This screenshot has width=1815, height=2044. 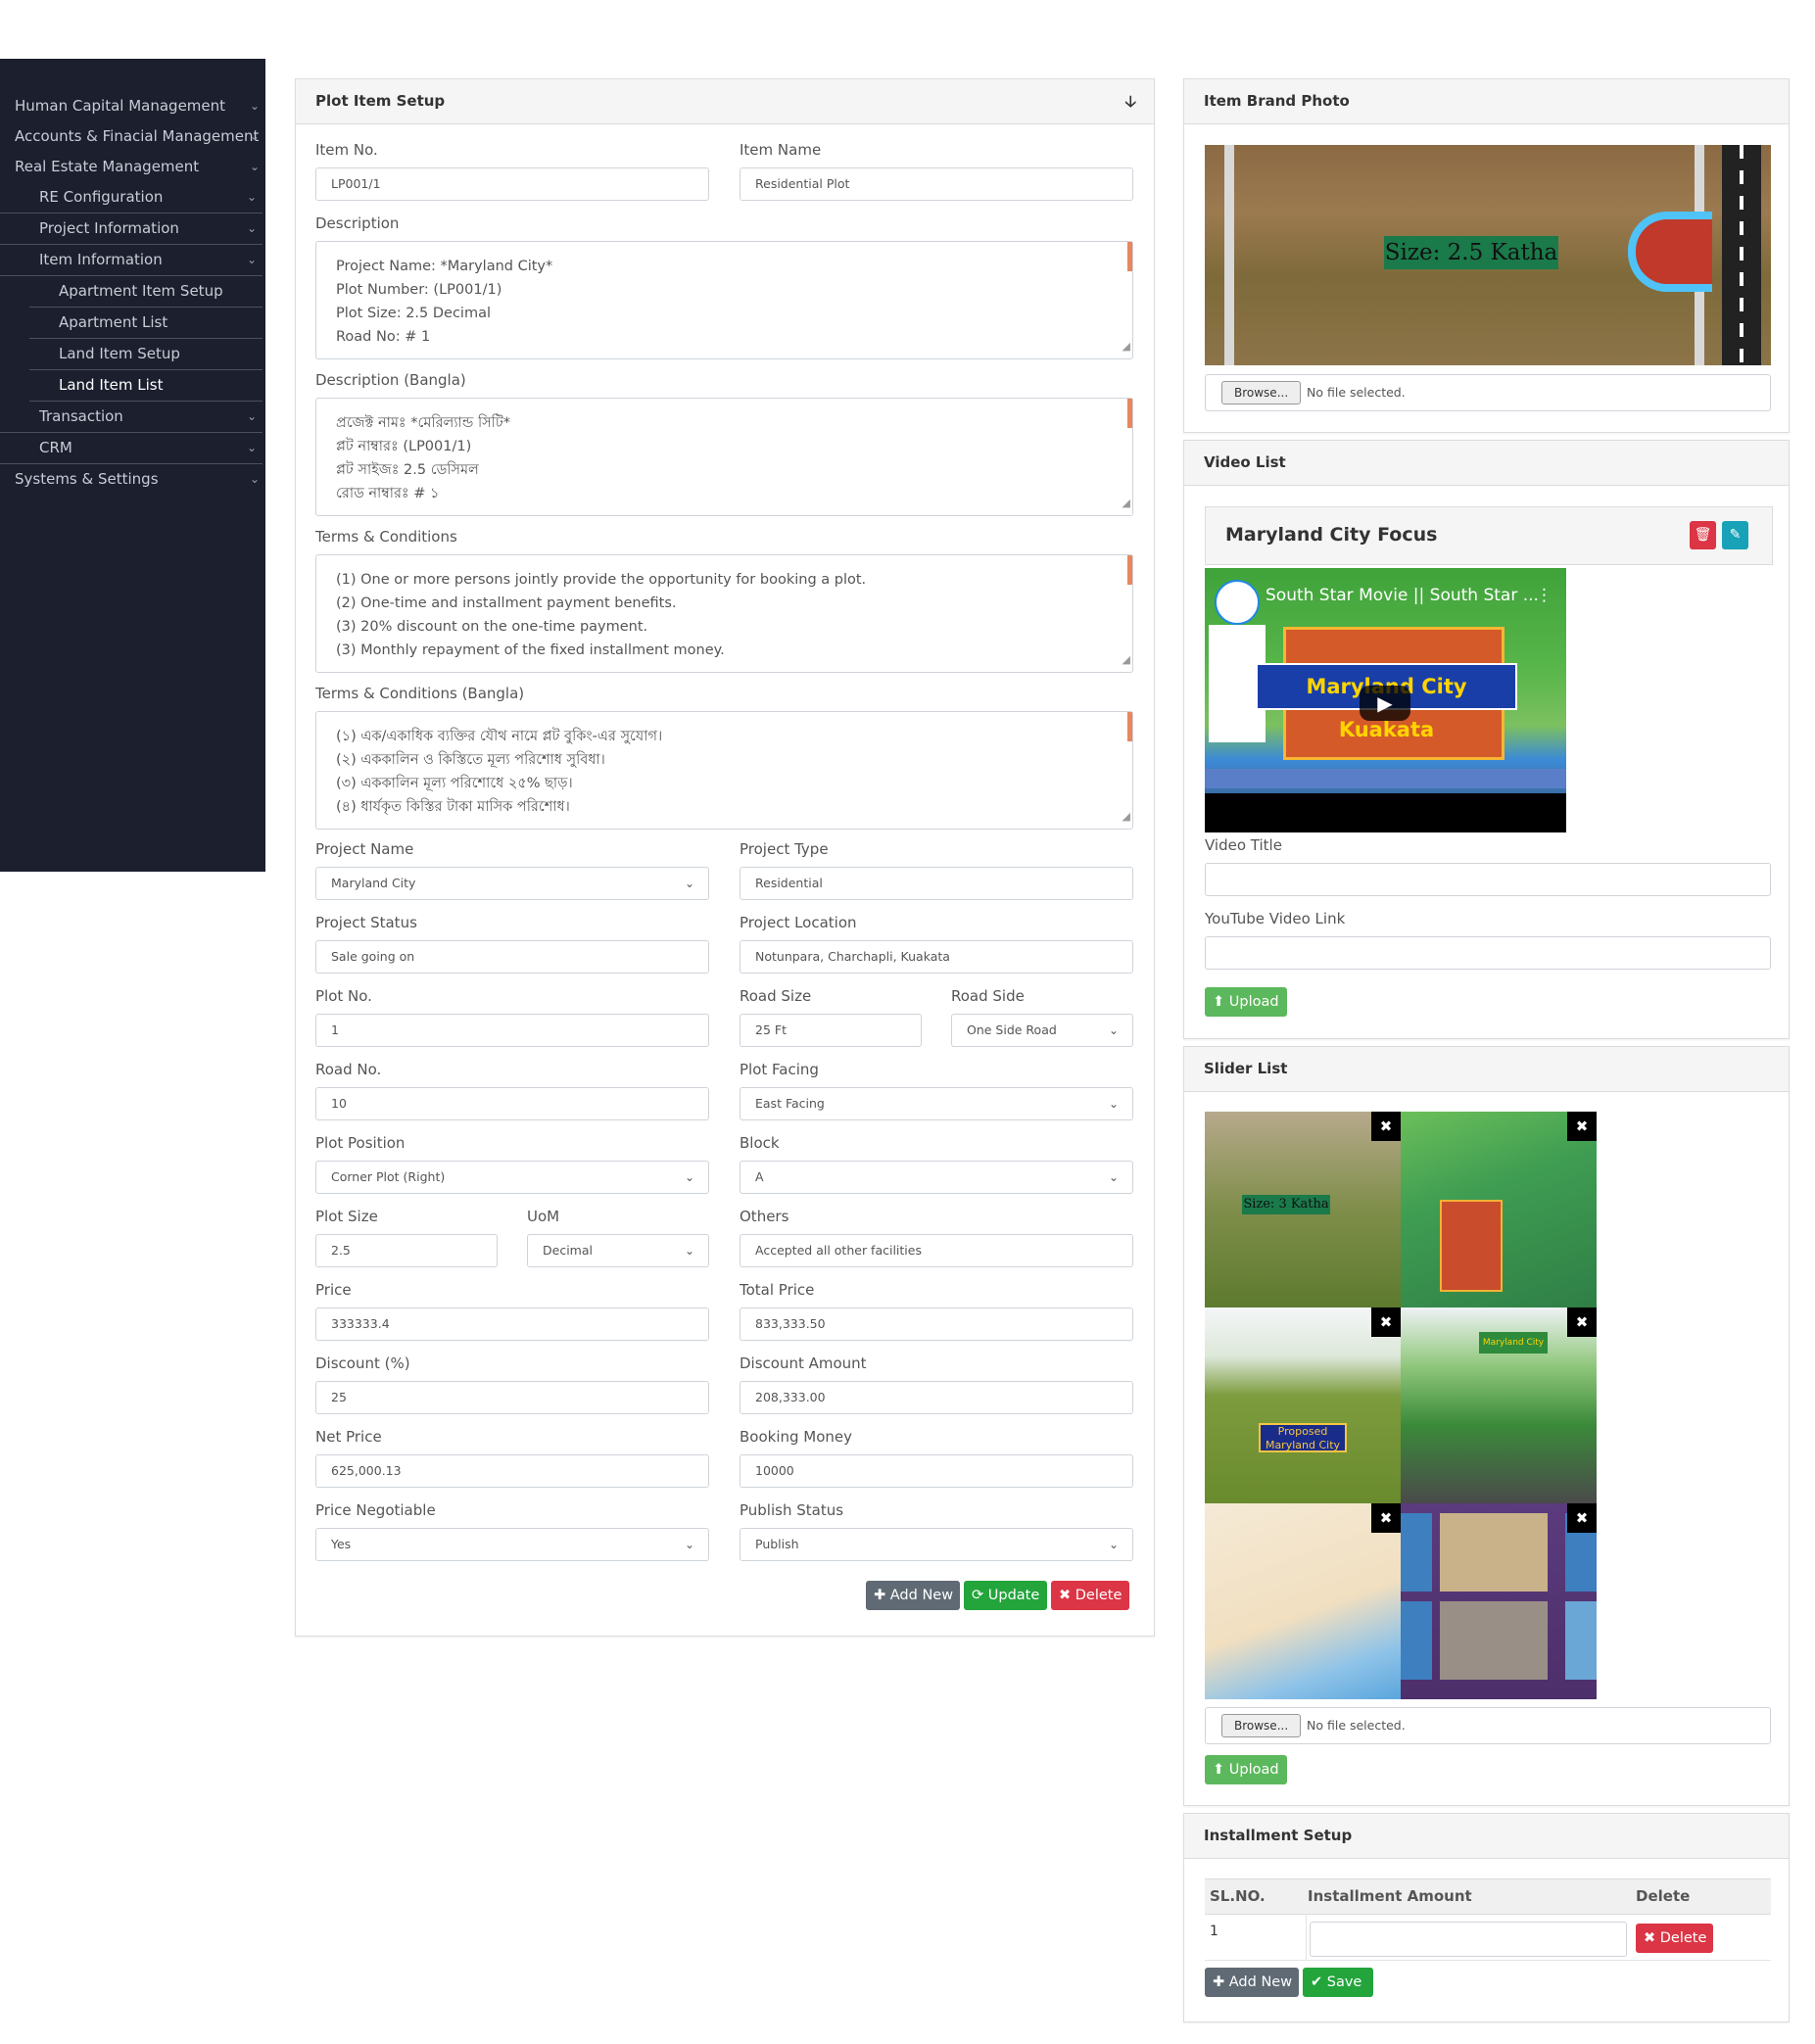 I want to click on row-delete-button: ✖ Delete, so click(x=1674, y=1939).